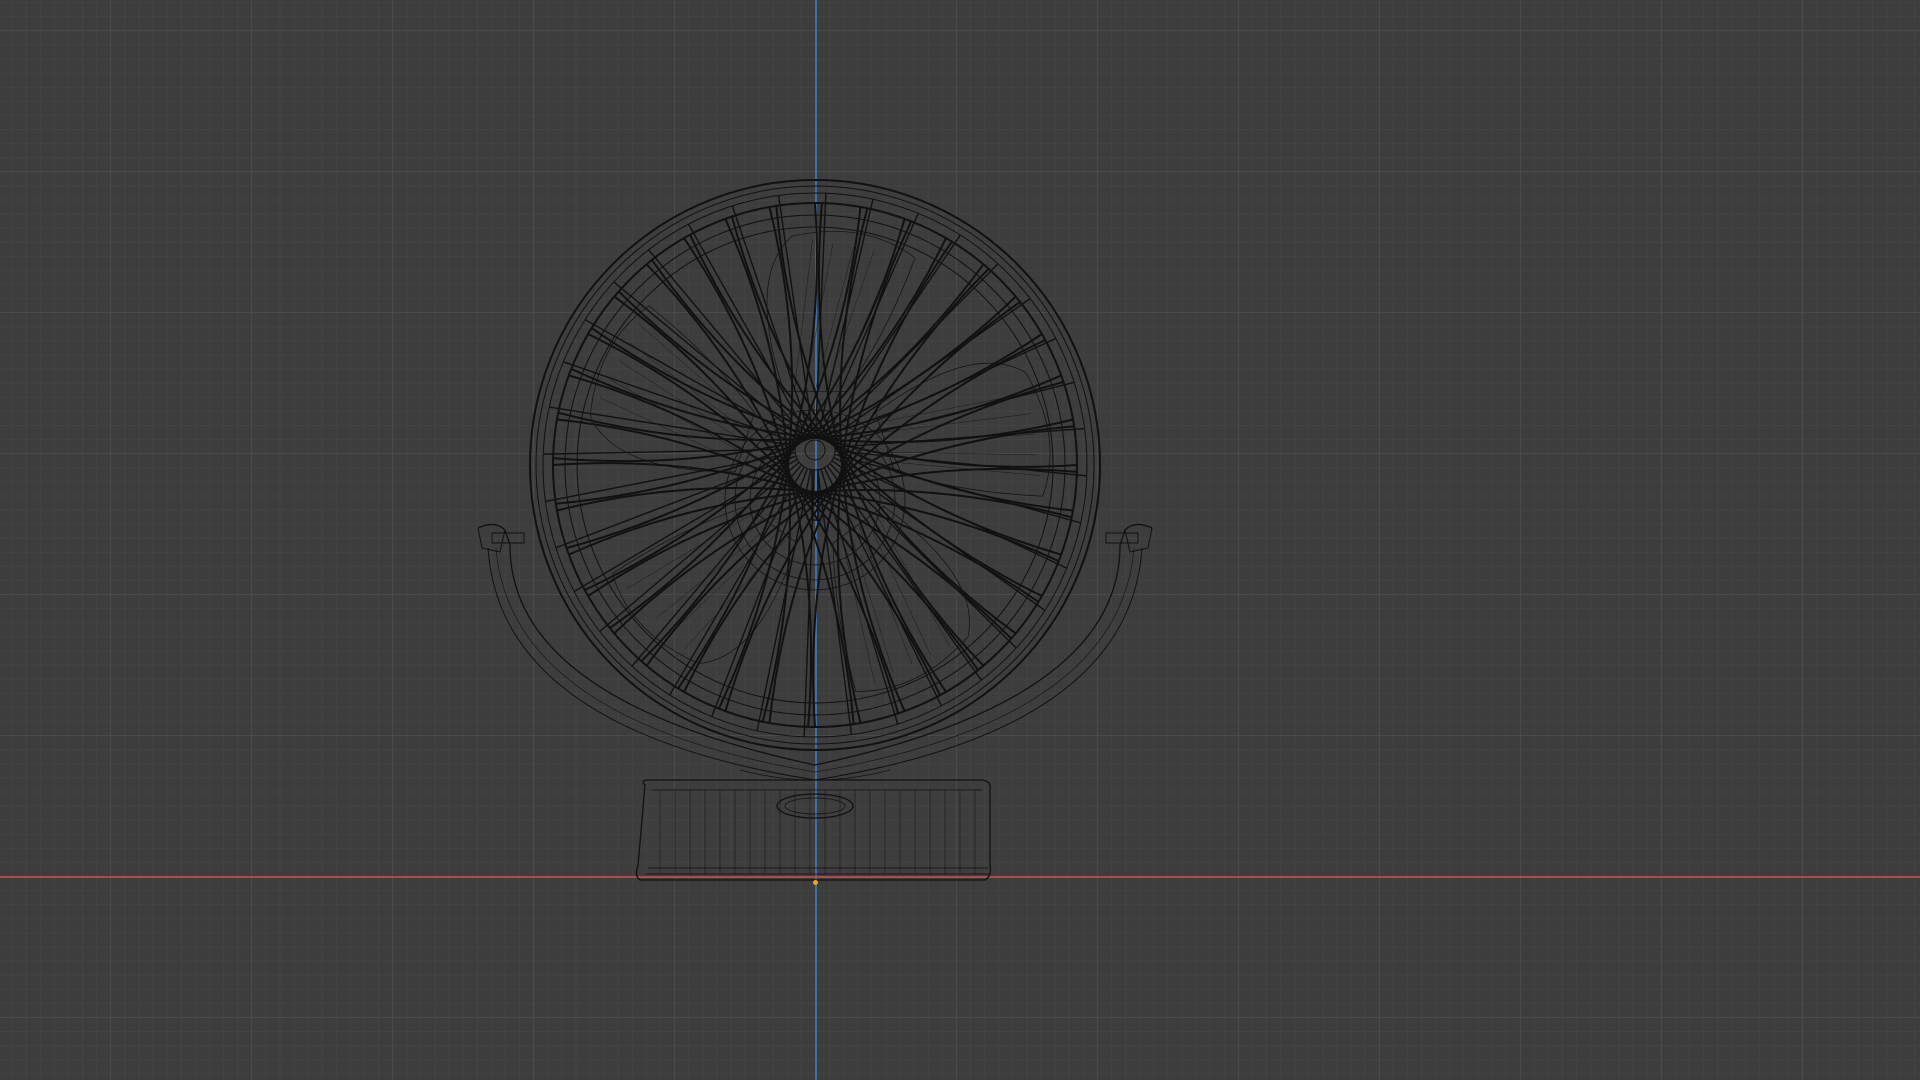  I want to click on fan-grille-spokes, so click(815, 465).